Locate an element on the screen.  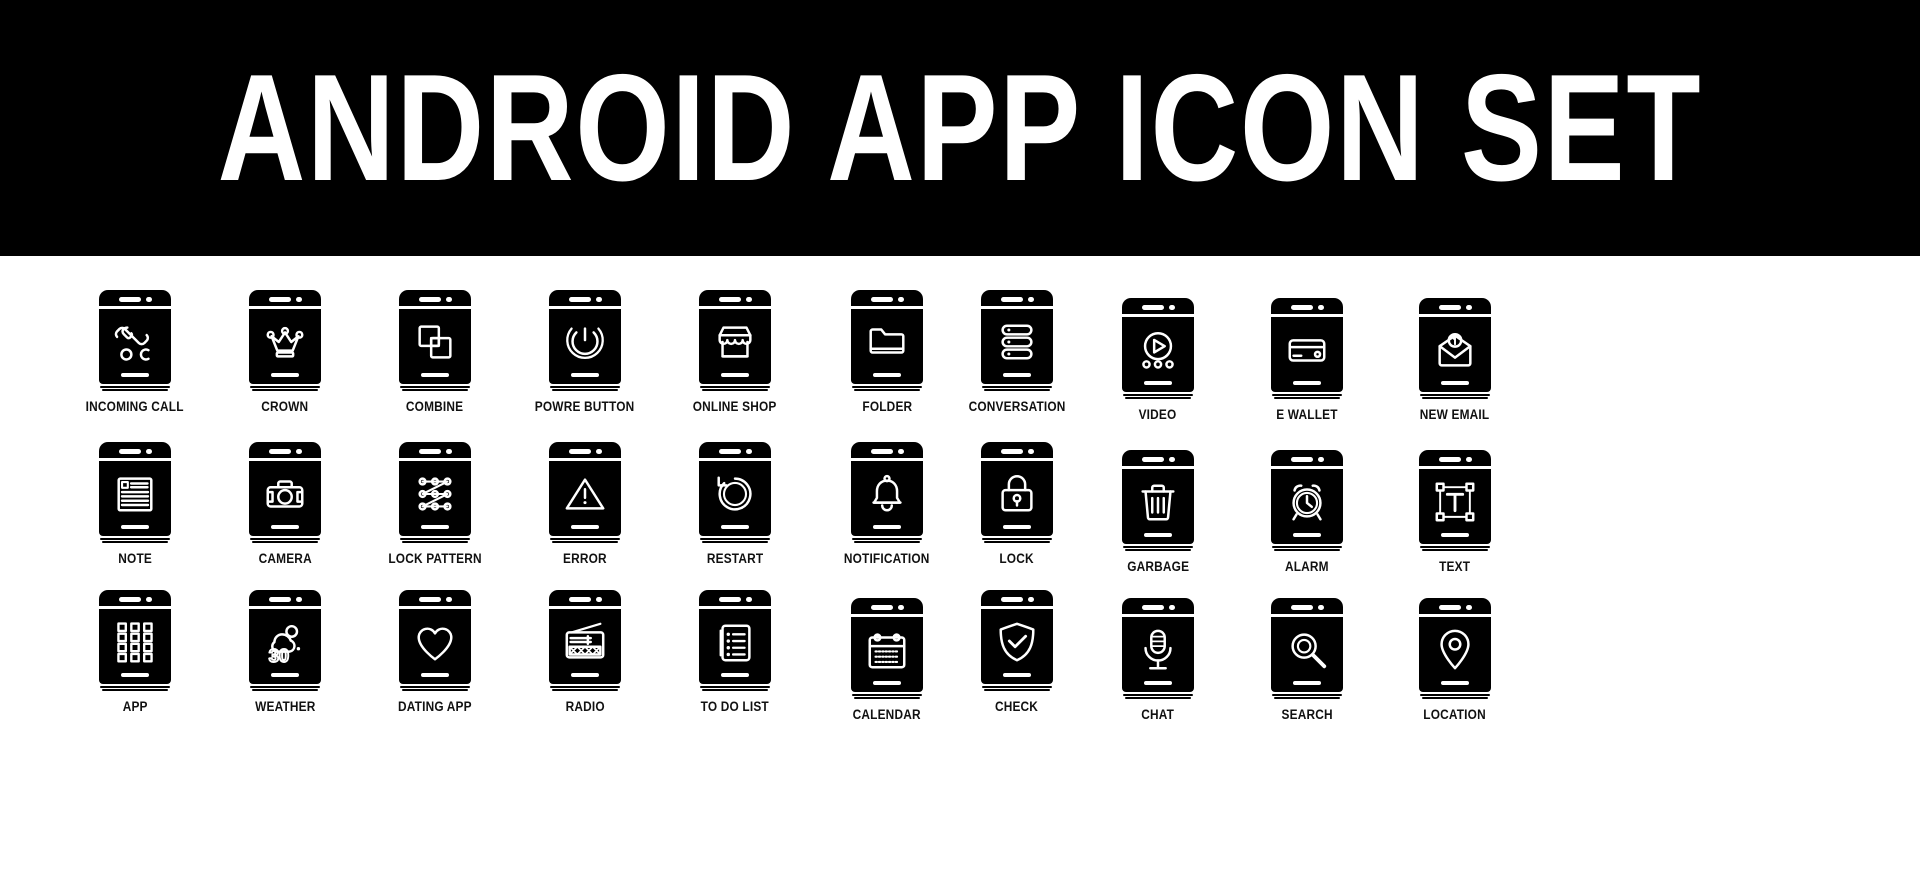
icon-cell-restart: RESTART is located at coordinates (735, 504).